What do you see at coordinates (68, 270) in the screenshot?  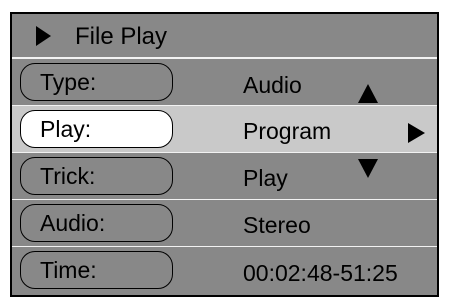 I see `time-label: Time:` at bounding box center [68, 270].